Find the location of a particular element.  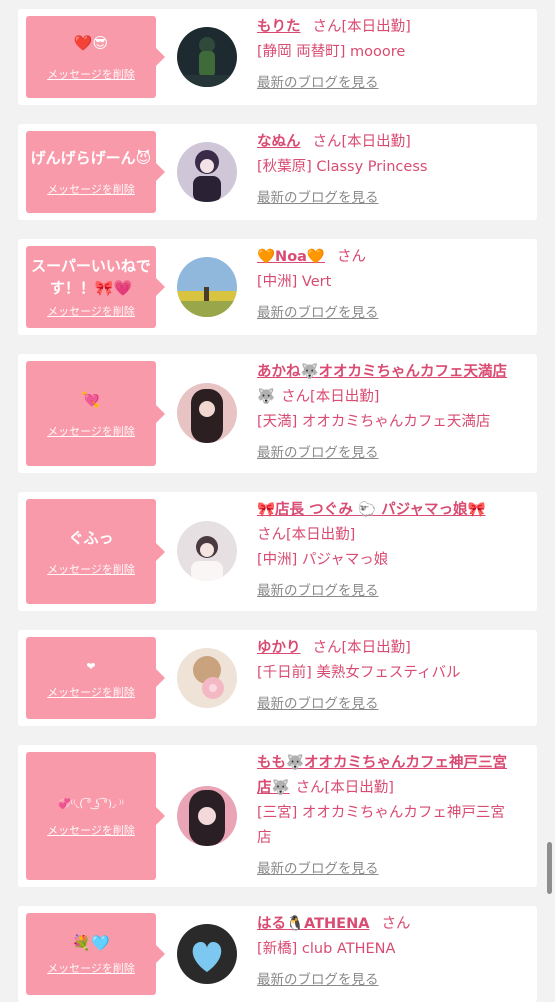

message-text: ❤ is located at coordinates (91, 666).